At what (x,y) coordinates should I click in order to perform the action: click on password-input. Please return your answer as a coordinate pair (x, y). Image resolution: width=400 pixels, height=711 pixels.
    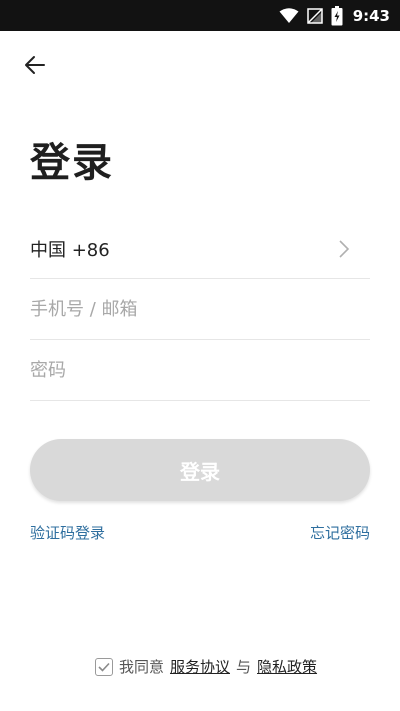
    Looking at the image, I should click on (200, 370).